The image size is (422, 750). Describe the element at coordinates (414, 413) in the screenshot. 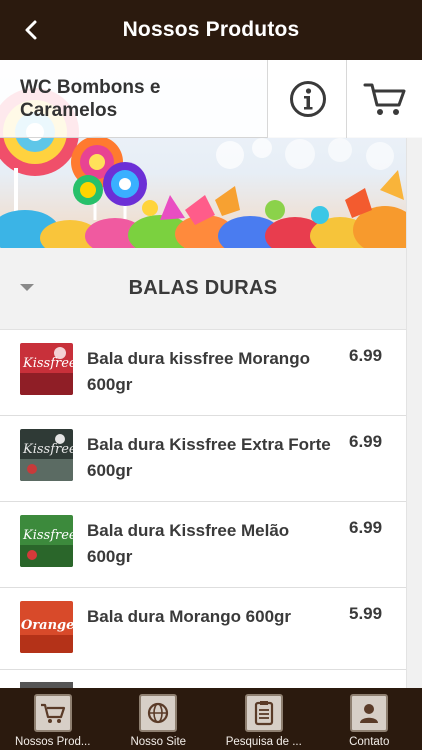

I see `scrollbar` at that location.